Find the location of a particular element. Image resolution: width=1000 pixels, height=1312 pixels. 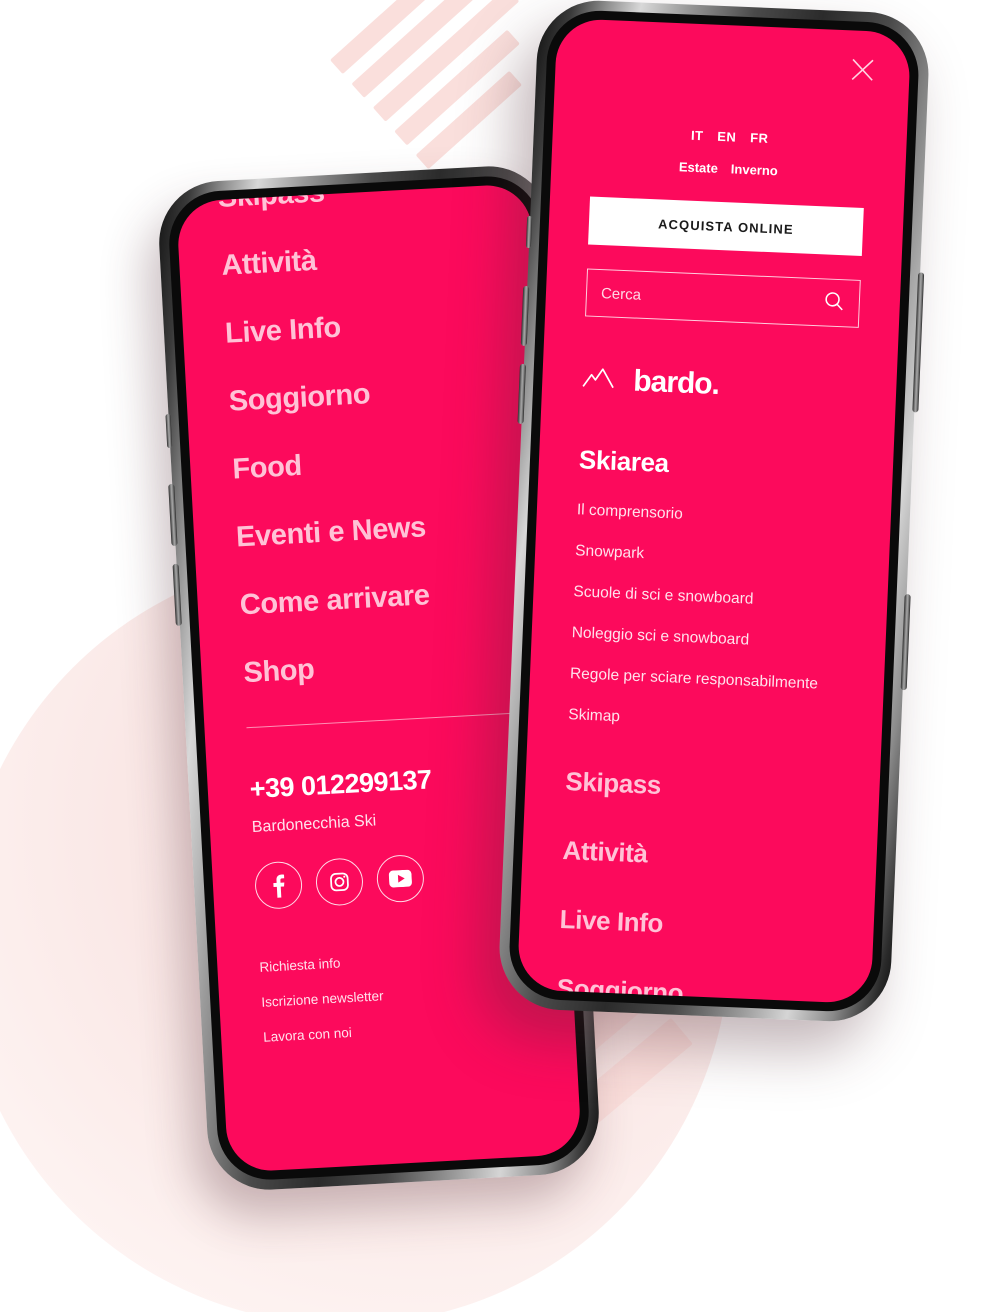

footer-link-lavora-con-noi: Lavora con noi is located at coordinates (398, 1030).